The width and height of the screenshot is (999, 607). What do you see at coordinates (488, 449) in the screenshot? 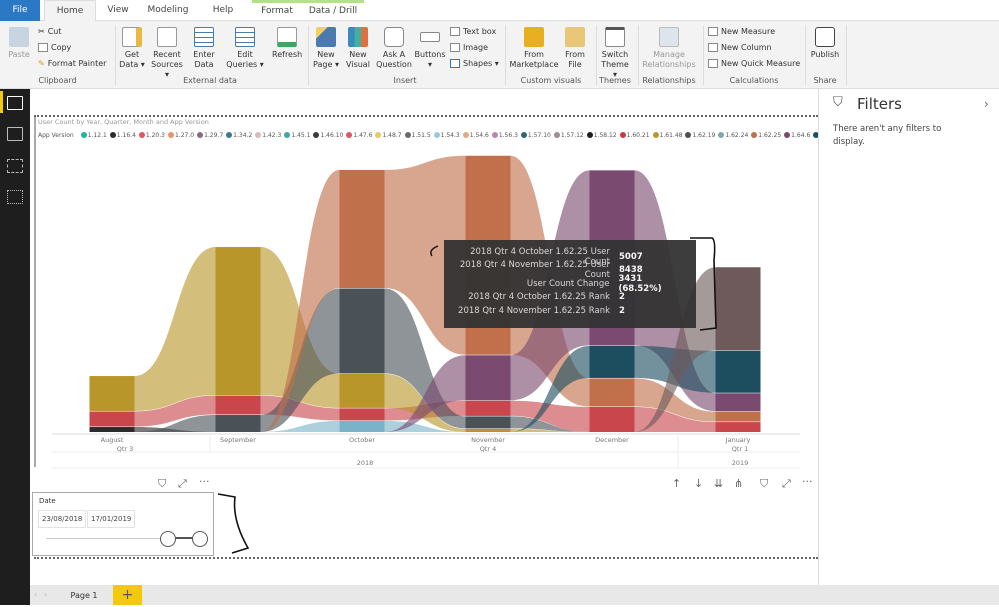
I see `x-tick-quarter: Qtr 4` at bounding box center [488, 449].